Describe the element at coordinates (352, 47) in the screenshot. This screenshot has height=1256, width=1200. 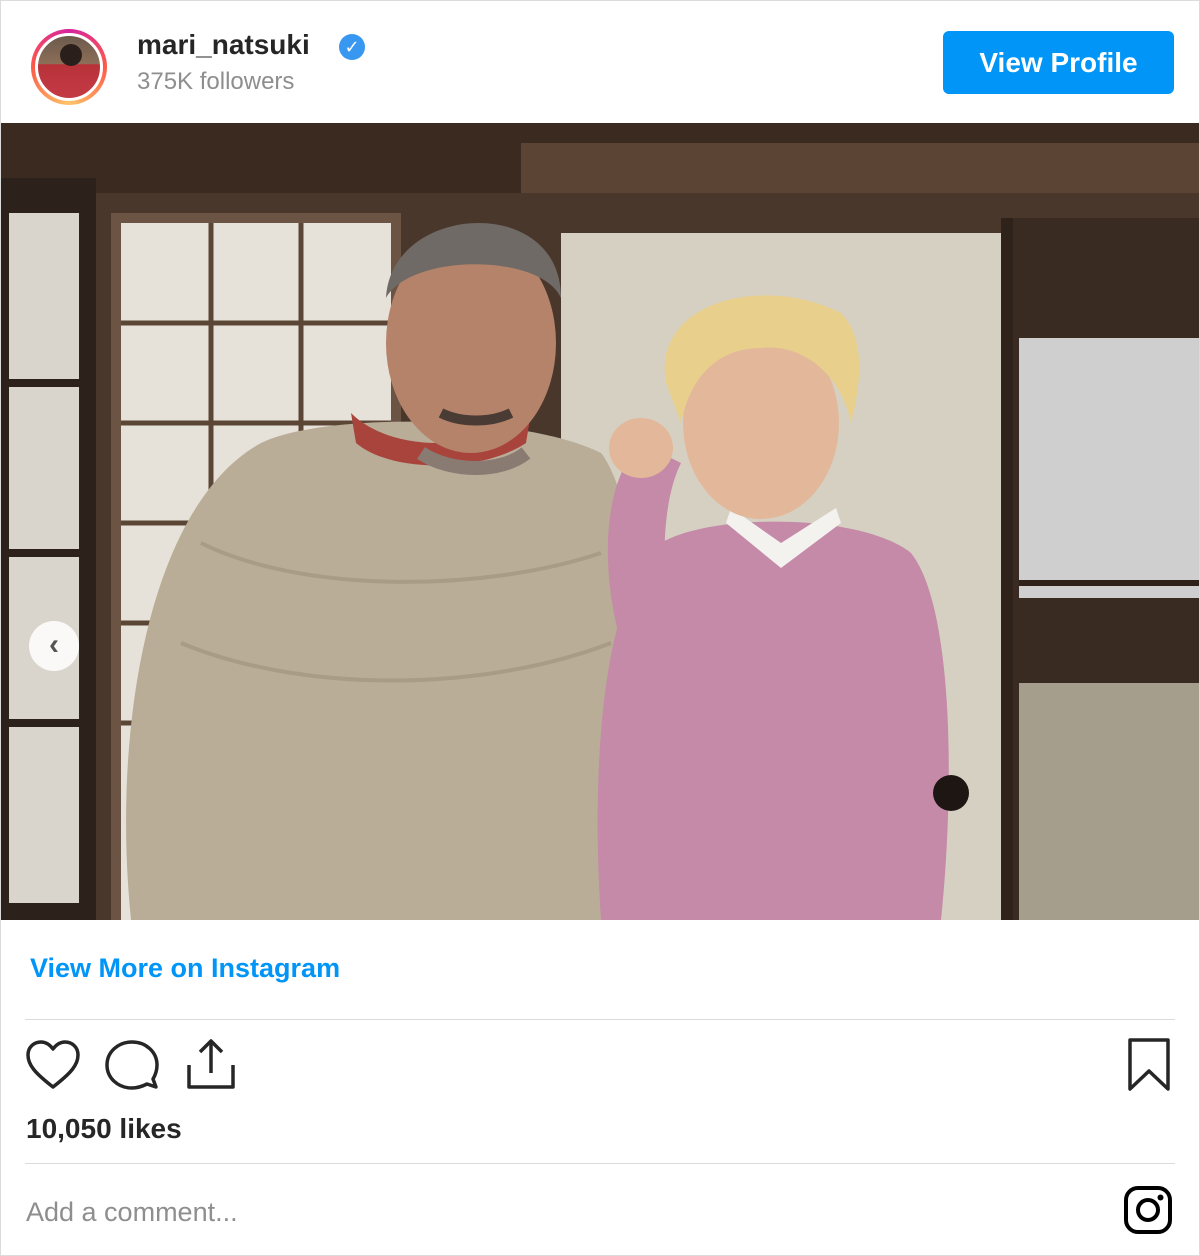
I see `verified-badge-icon: ✓` at that location.